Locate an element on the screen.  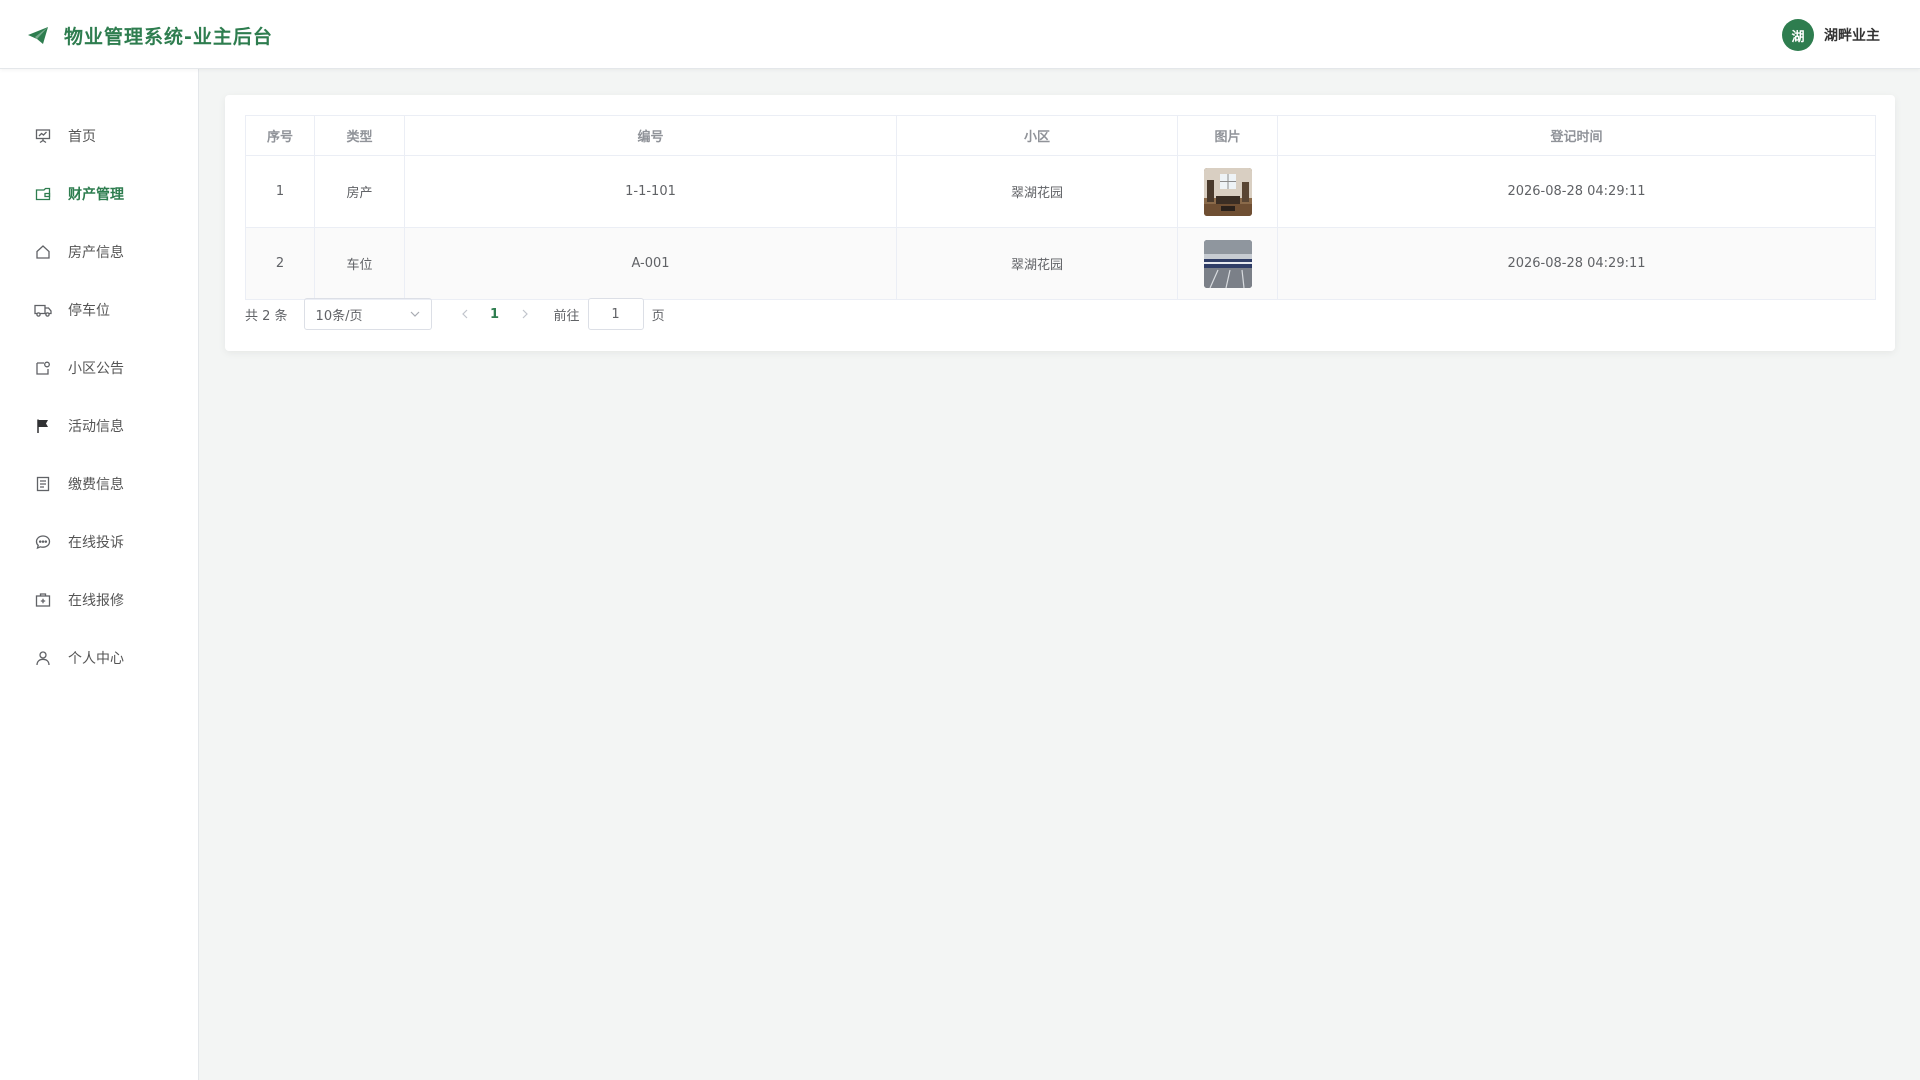
chevron-down-icon is located at coordinates (415, 316).